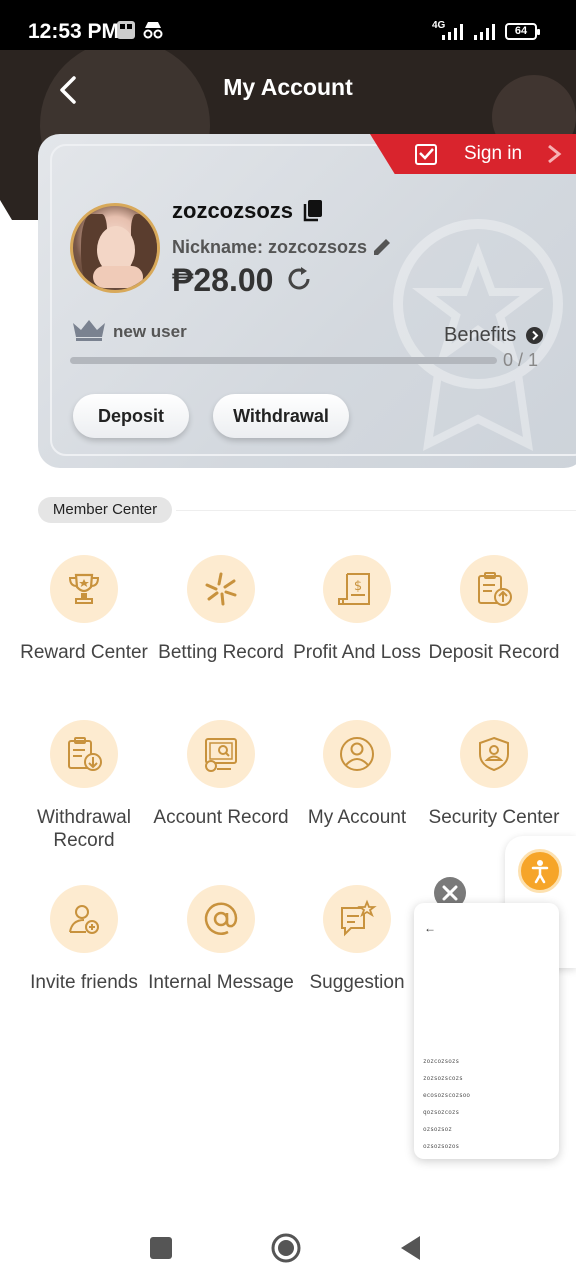 This screenshot has width=576, height=1280. What do you see at coordinates (522, 31) in the screenshot?
I see `battery-icon: 64` at bounding box center [522, 31].